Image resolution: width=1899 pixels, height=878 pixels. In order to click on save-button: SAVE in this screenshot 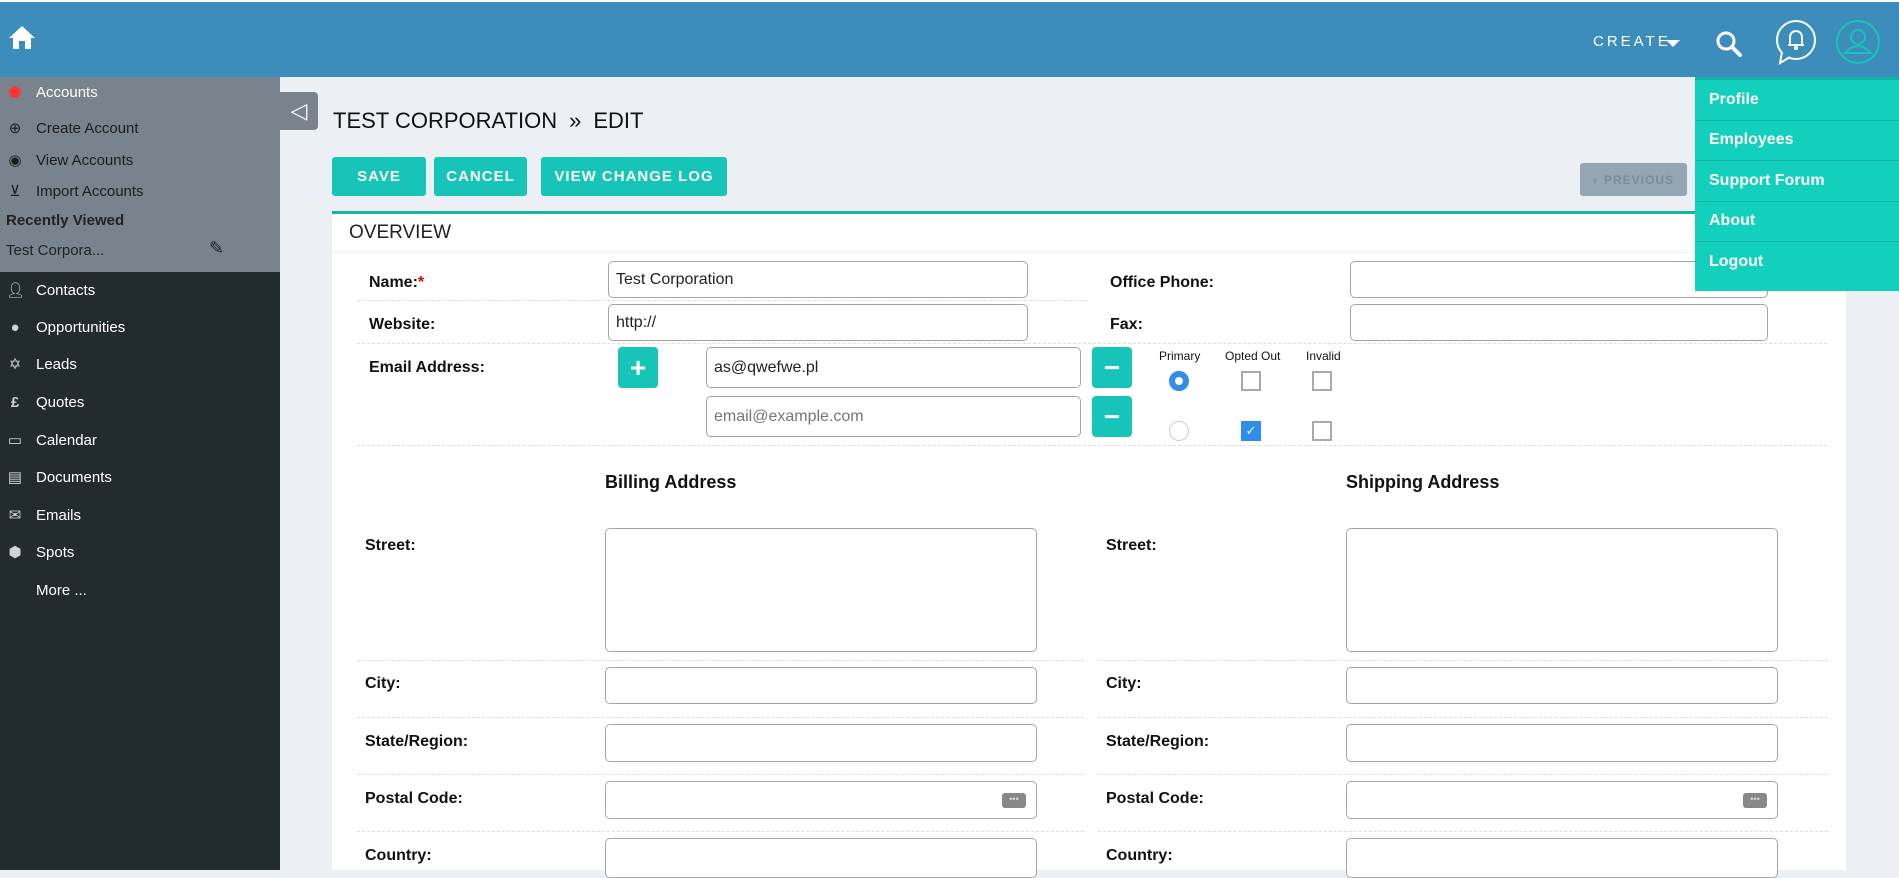, I will do `click(379, 176)`.